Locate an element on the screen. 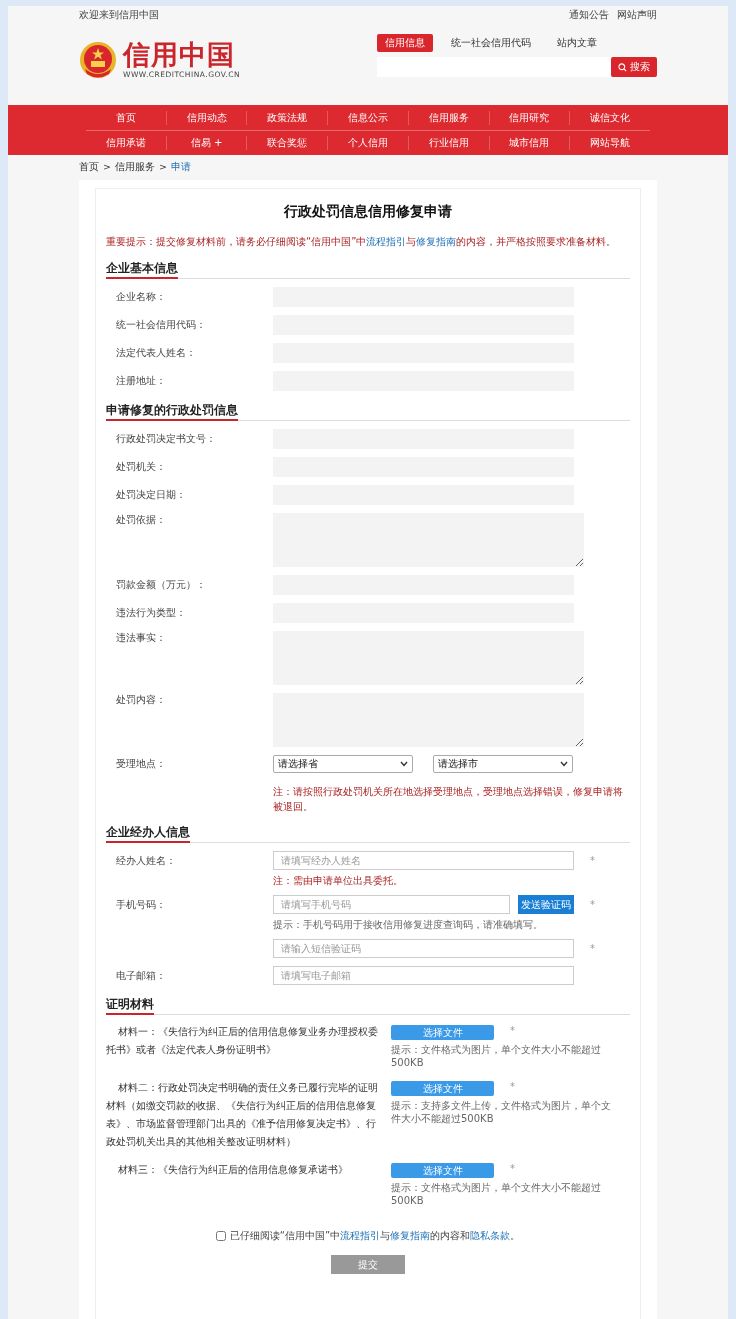 This screenshot has width=736, height=1319. submit-button: 提交 is located at coordinates (368, 1264).